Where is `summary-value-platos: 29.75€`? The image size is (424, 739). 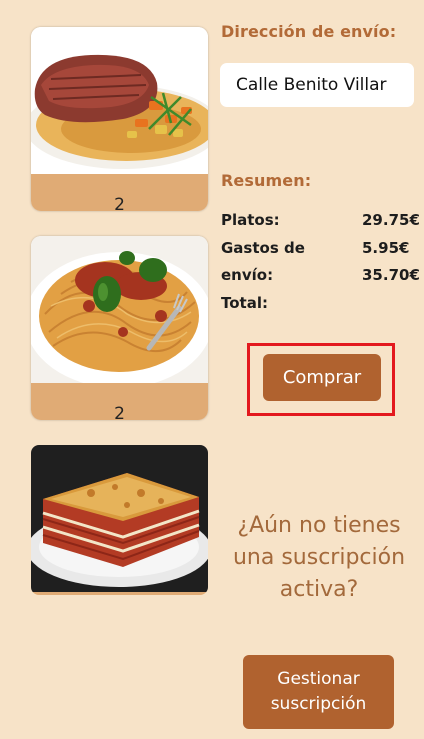
summary-value-platos: 29.75€ is located at coordinates (391, 220).